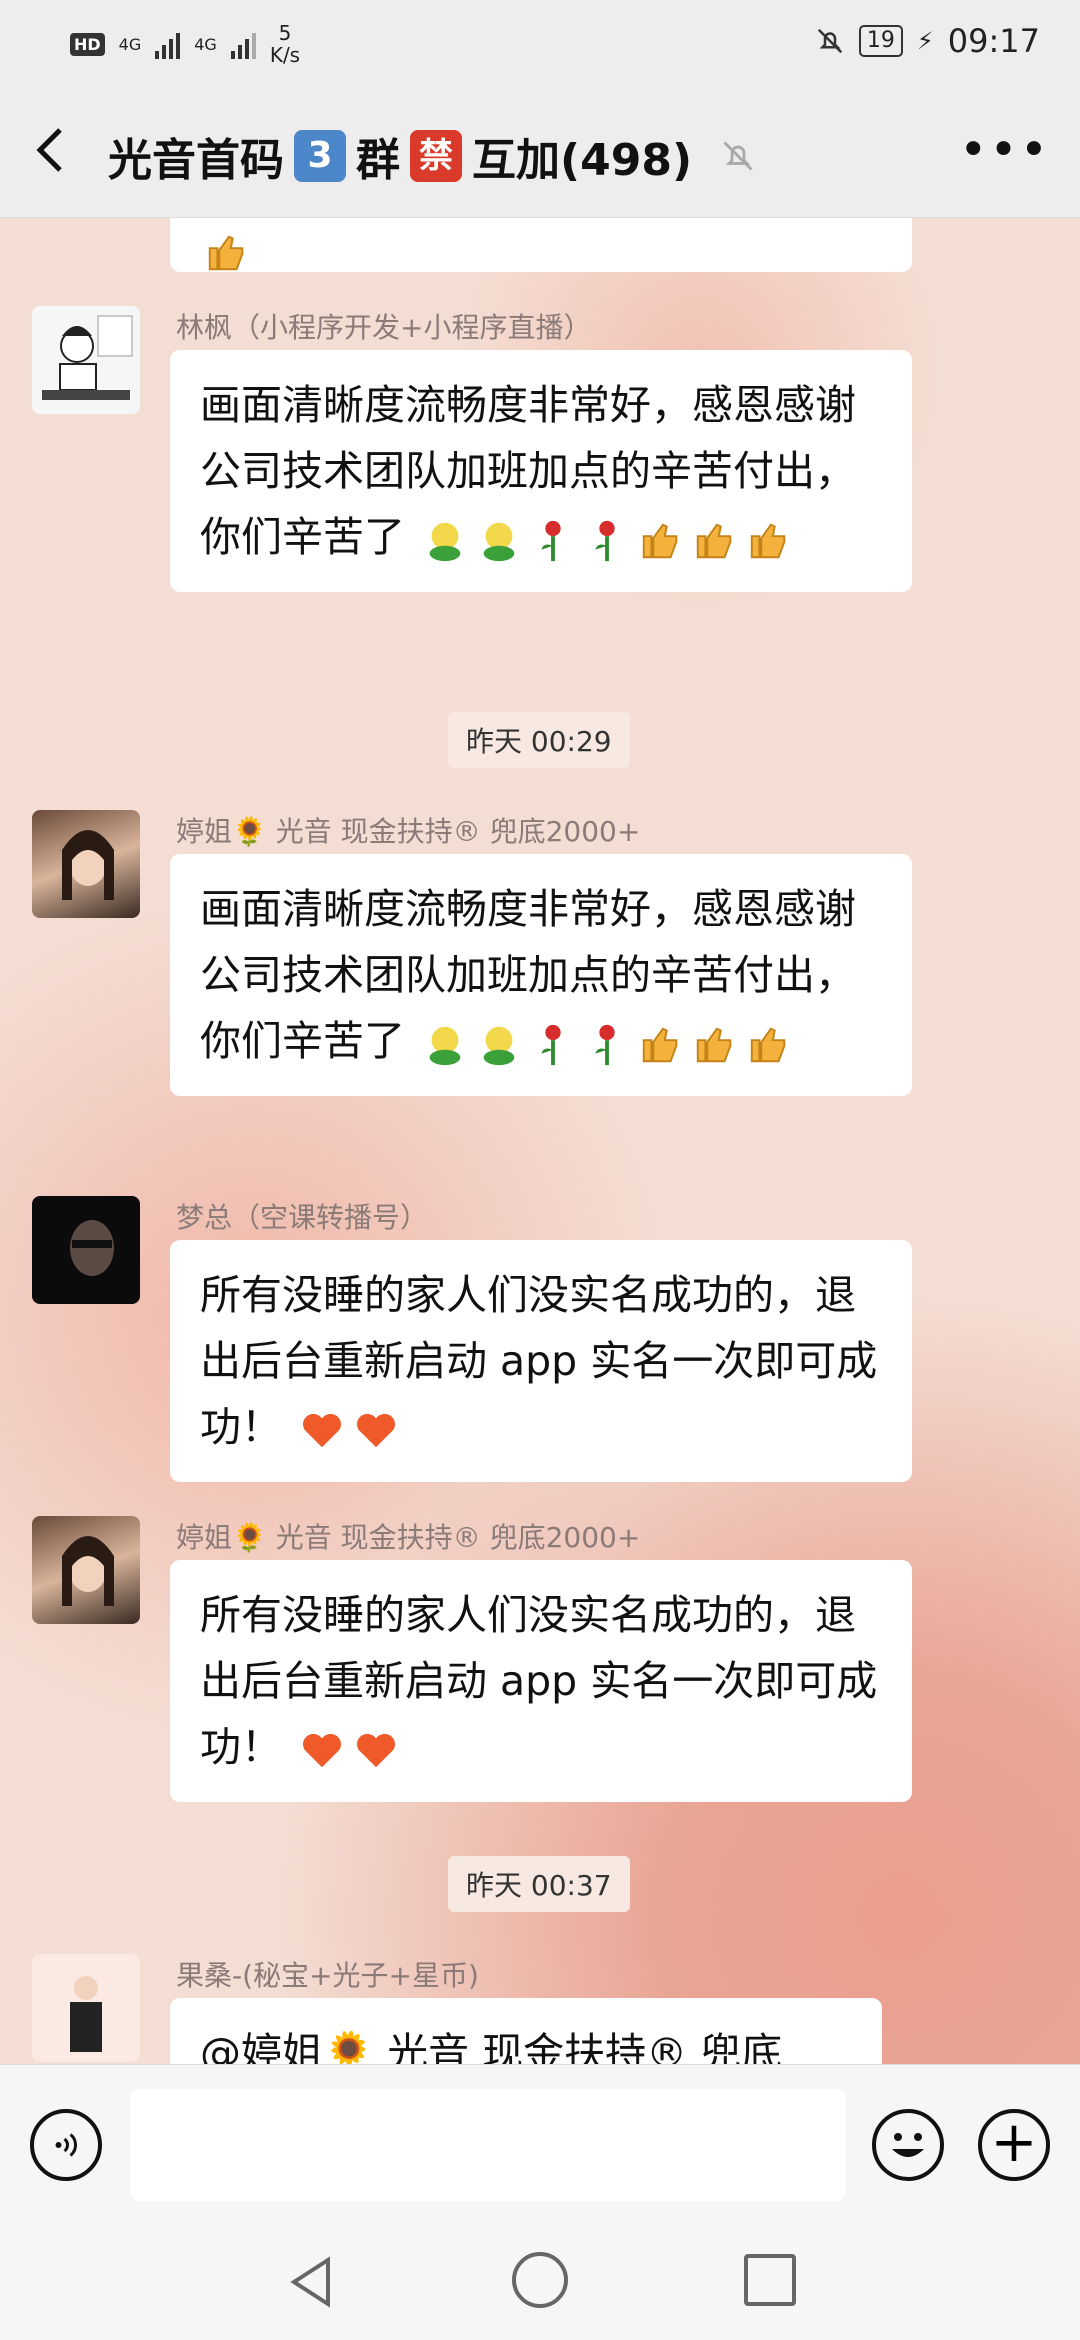 This screenshot has height=2340, width=1080. What do you see at coordinates (205, 44) in the screenshot?
I see `sim2-label: 4G` at bounding box center [205, 44].